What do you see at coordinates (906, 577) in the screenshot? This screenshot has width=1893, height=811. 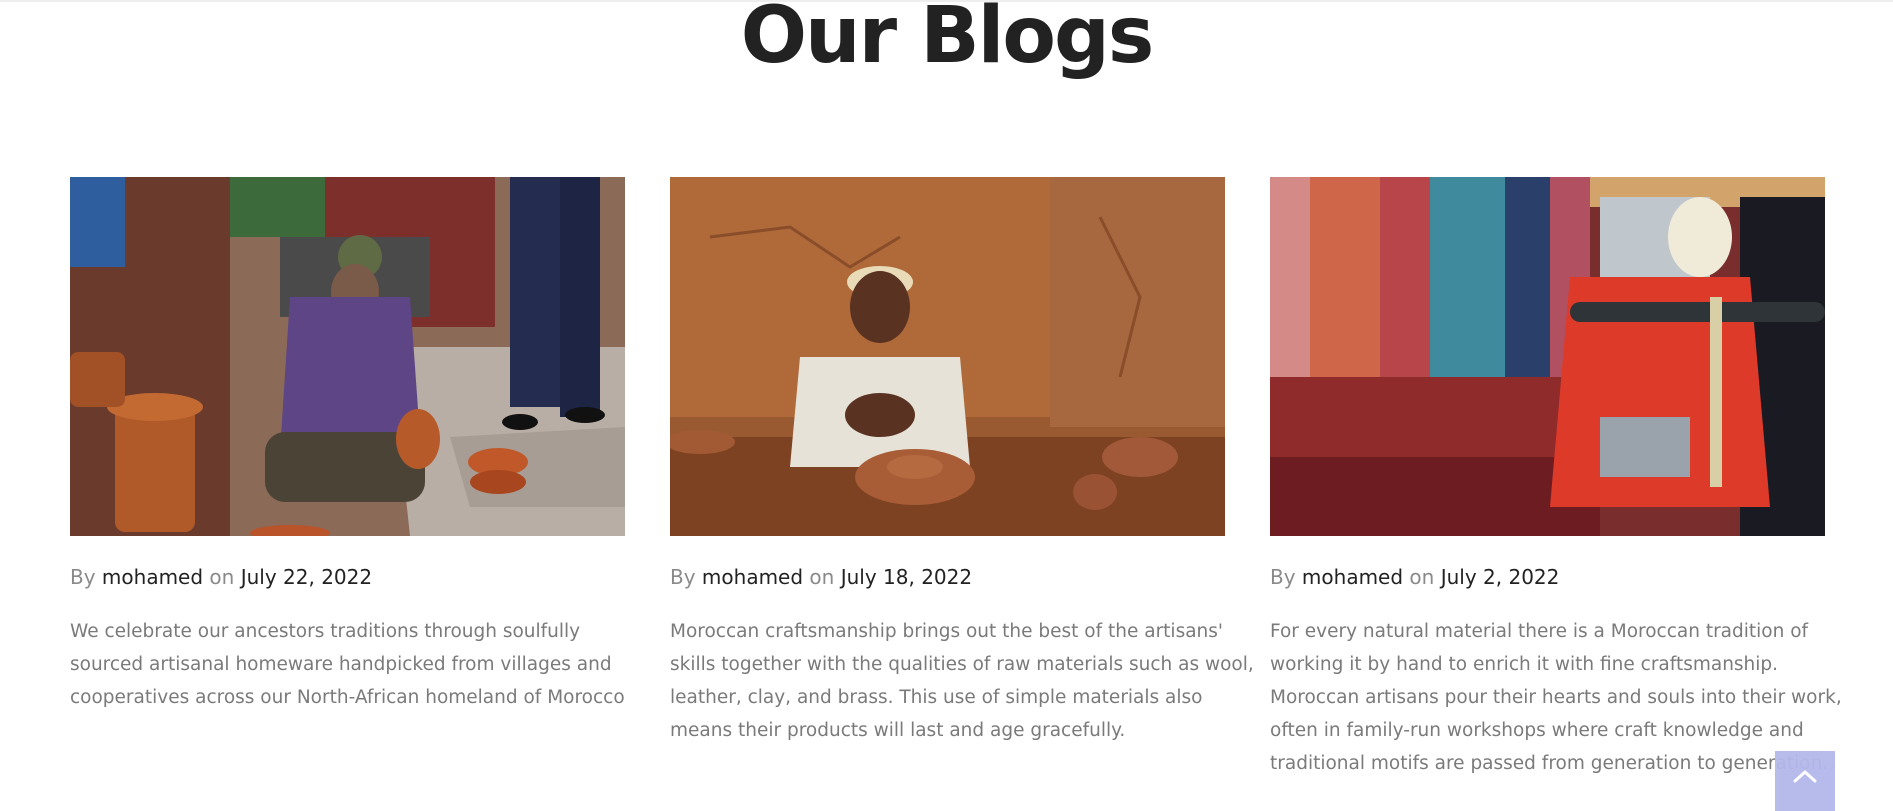 I see `date-link: July 18, 2022` at bounding box center [906, 577].